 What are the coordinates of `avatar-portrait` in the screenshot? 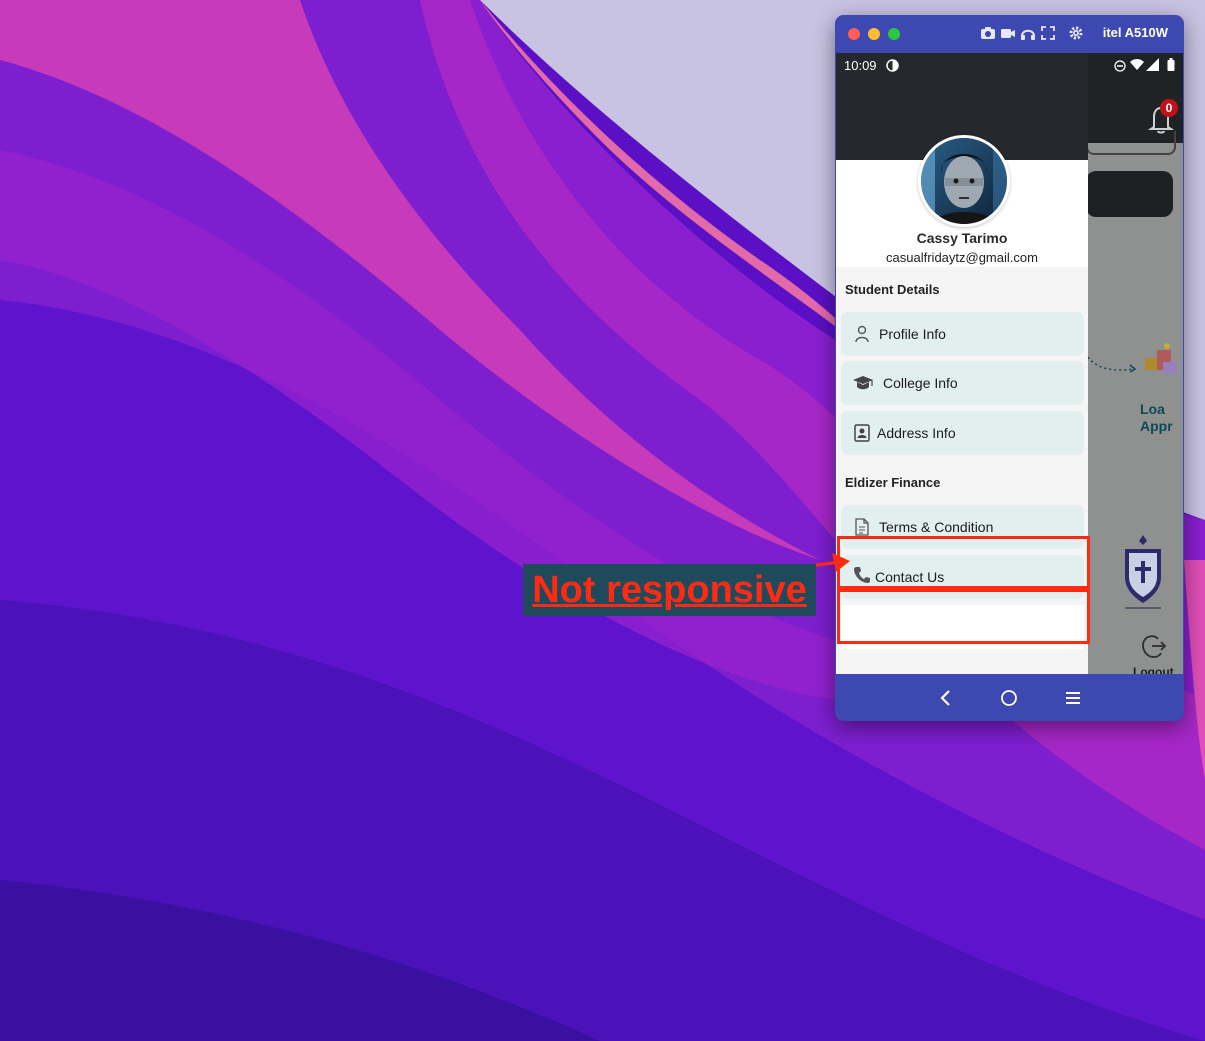 It's located at (964, 181).